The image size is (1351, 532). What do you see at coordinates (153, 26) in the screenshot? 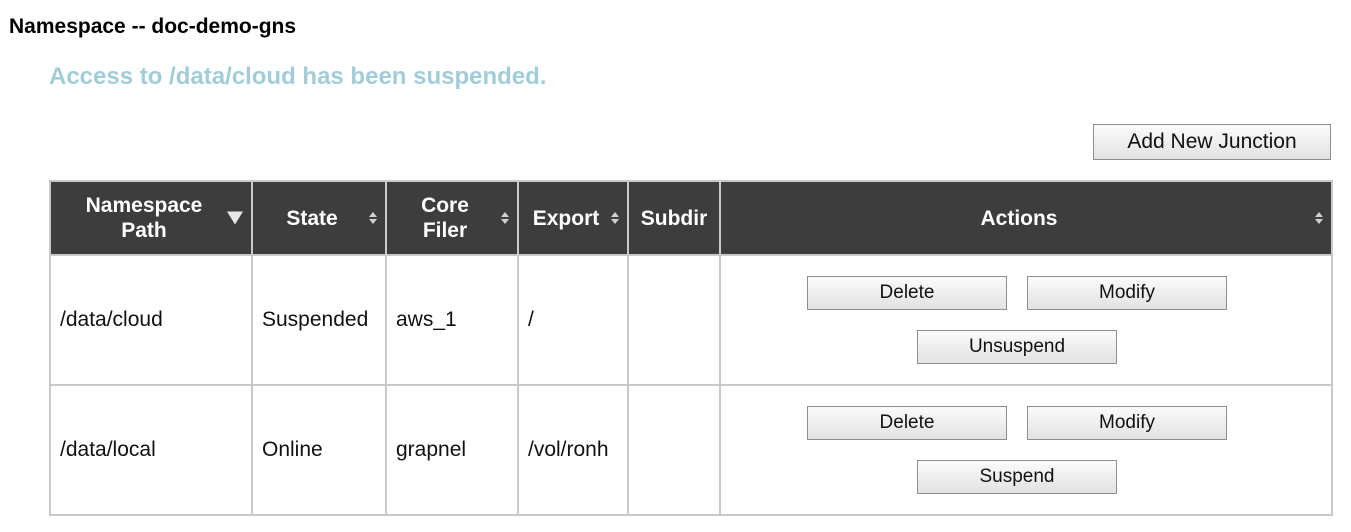
I see `page-title: Namespace -- doc-demo-gns` at bounding box center [153, 26].